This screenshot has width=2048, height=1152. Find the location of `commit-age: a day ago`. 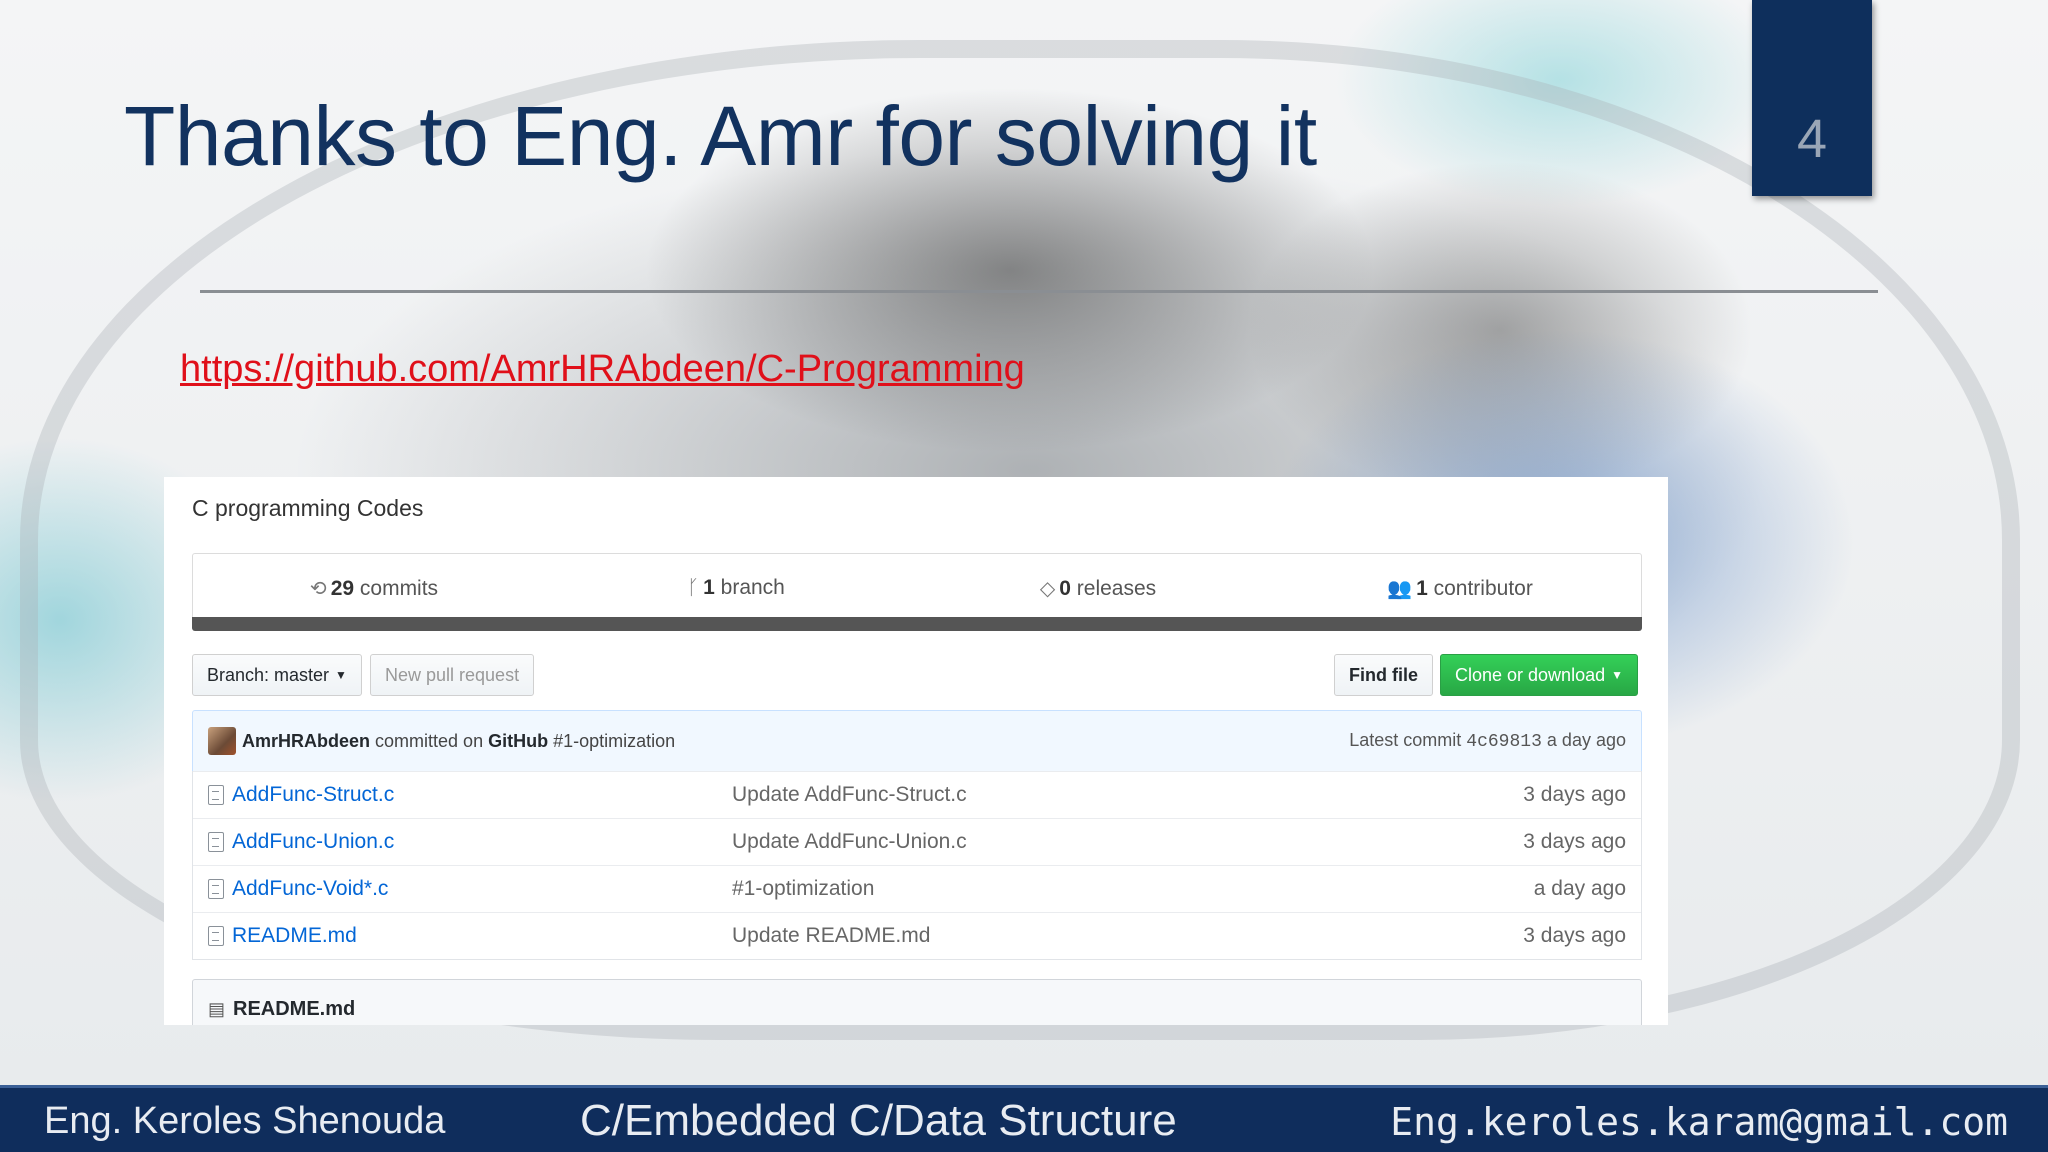

commit-age: a day ago is located at coordinates (1586, 740).